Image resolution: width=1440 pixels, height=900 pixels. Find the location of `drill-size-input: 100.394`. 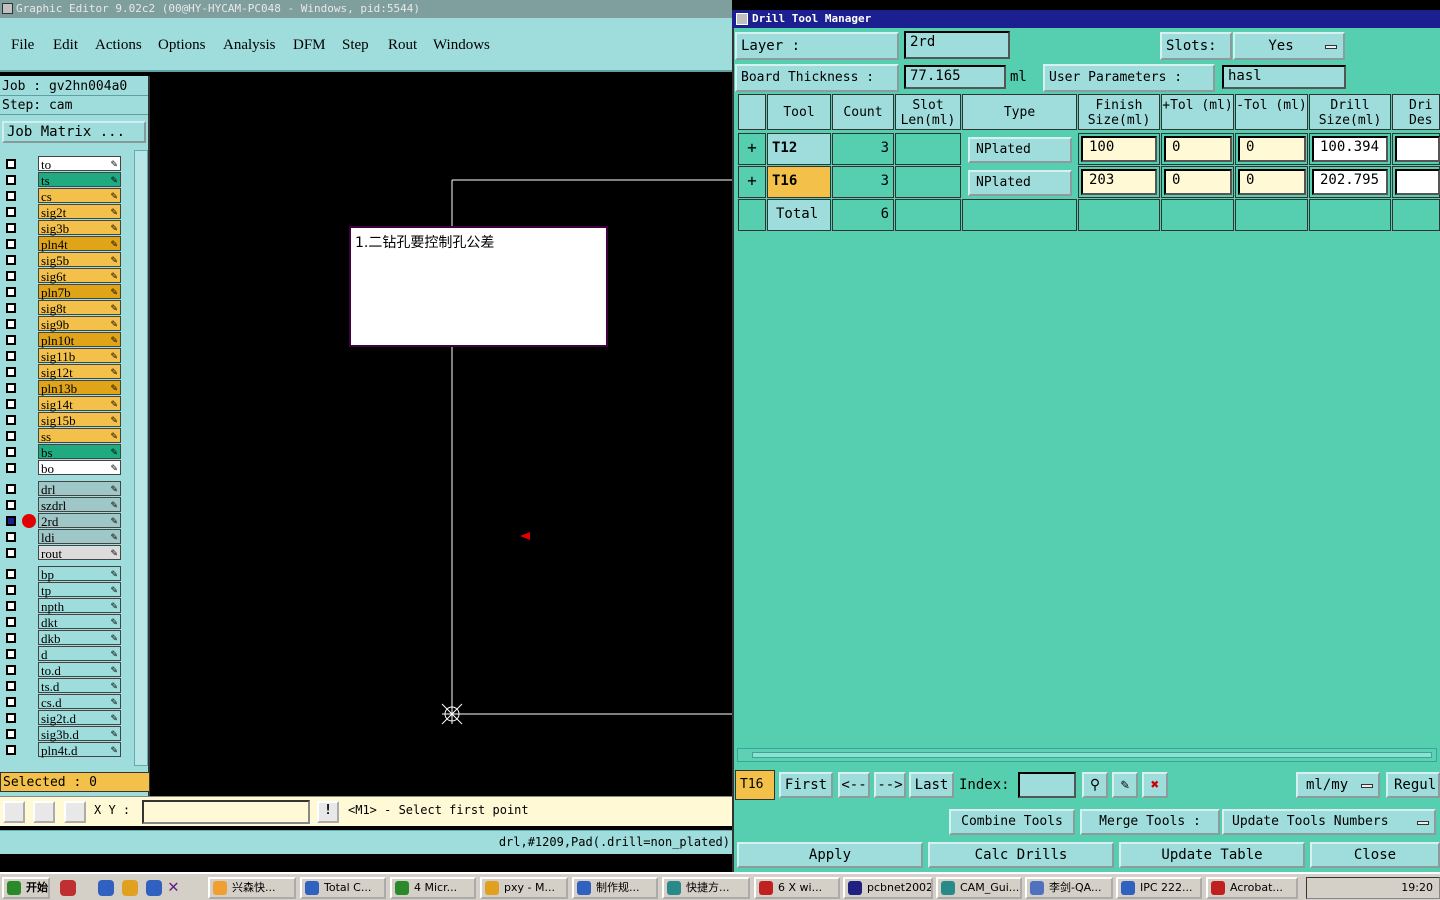

drill-size-input: 100.394 is located at coordinates (1350, 149).